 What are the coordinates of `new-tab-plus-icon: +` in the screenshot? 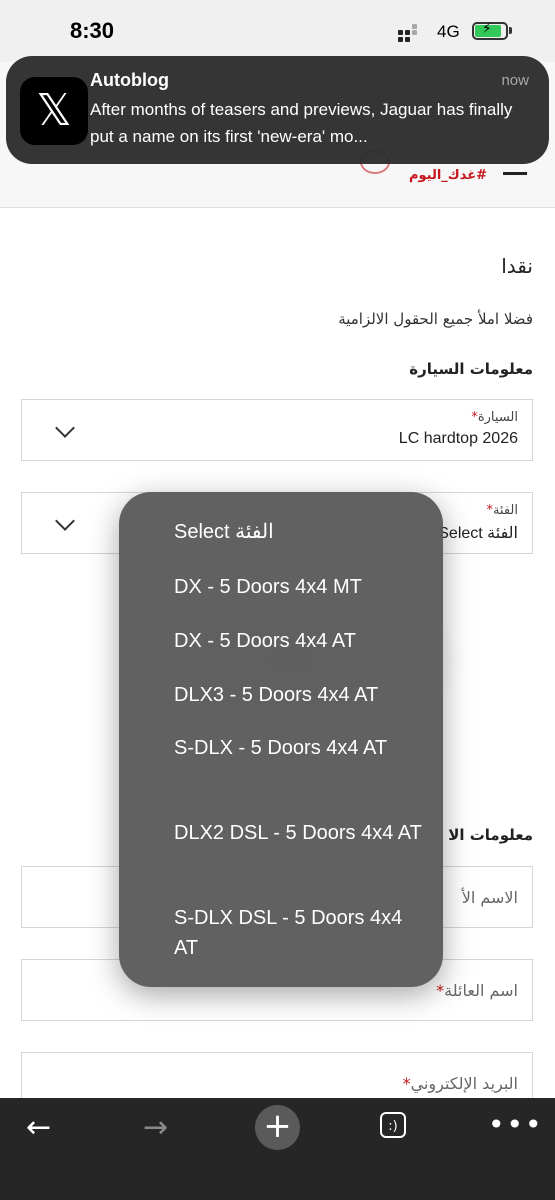 It's located at (277, 1127).